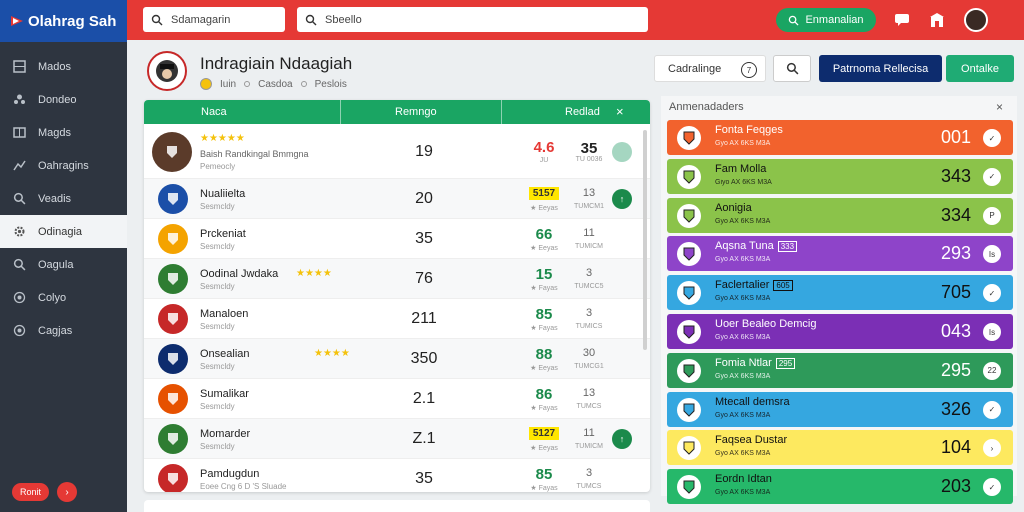  I want to click on team-card: Fonta Feqges Gyo AX 6KS M3A 001 ✓, so click(840, 137).